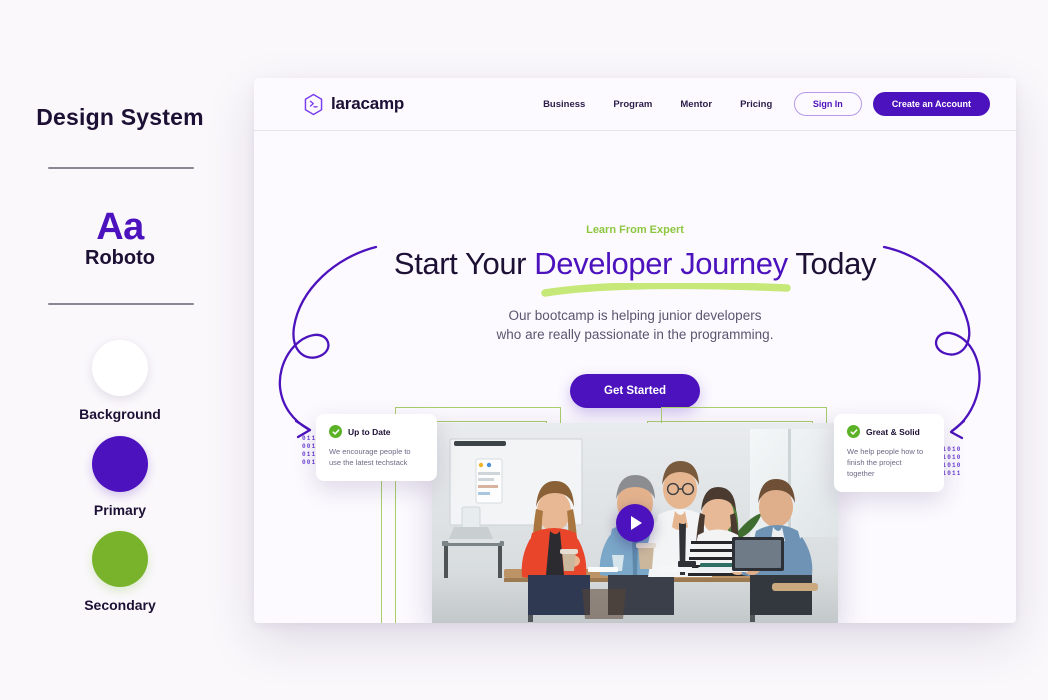 The image size is (1048, 700). Describe the element at coordinates (893, 431) in the screenshot. I see `feature-card-title: Great & Solid` at that location.